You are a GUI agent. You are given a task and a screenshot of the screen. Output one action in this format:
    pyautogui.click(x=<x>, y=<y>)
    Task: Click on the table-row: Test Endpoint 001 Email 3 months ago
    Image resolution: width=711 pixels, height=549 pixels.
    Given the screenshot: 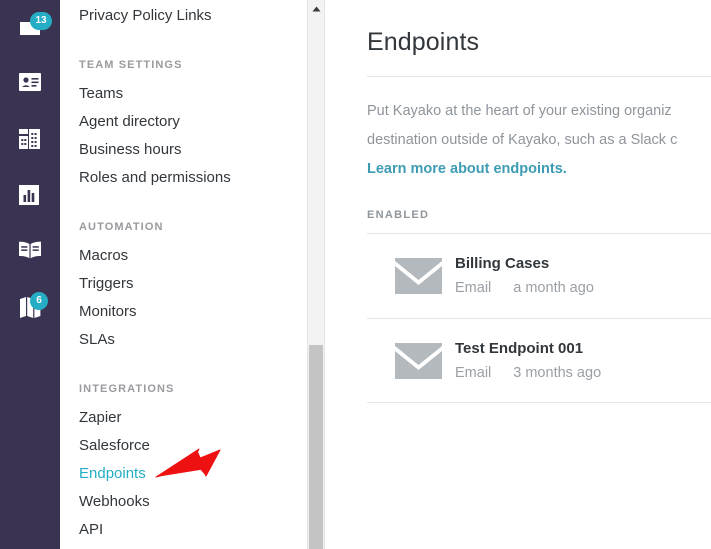 What is the action you would take?
    pyautogui.click(x=539, y=360)
    